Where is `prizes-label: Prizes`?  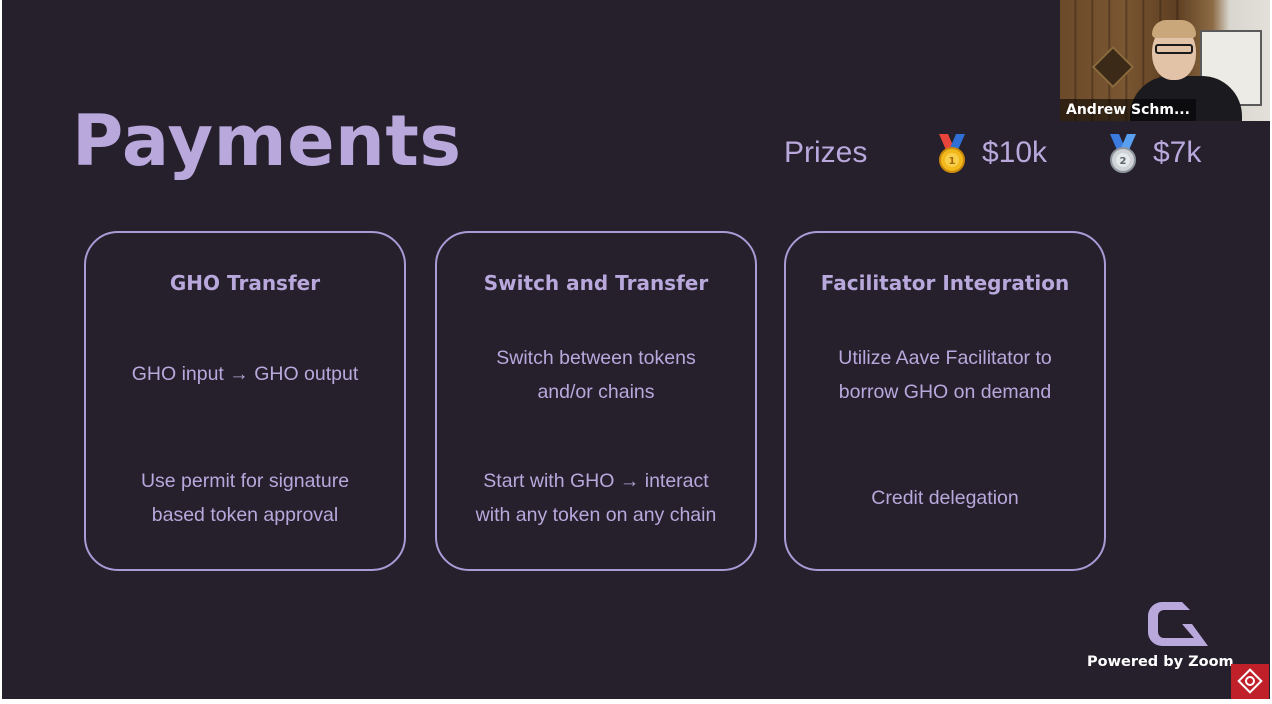 prizes-label: Prizes is located at coordinates (826, 152).